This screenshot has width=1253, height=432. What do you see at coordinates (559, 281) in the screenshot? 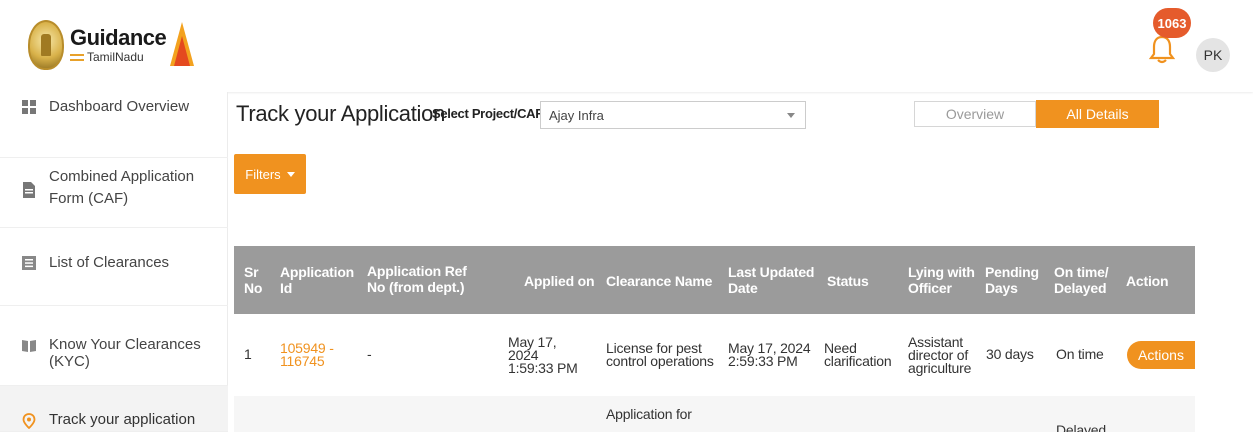
I see `th-applied-on: Applied on` at bounding box center [559, 281].